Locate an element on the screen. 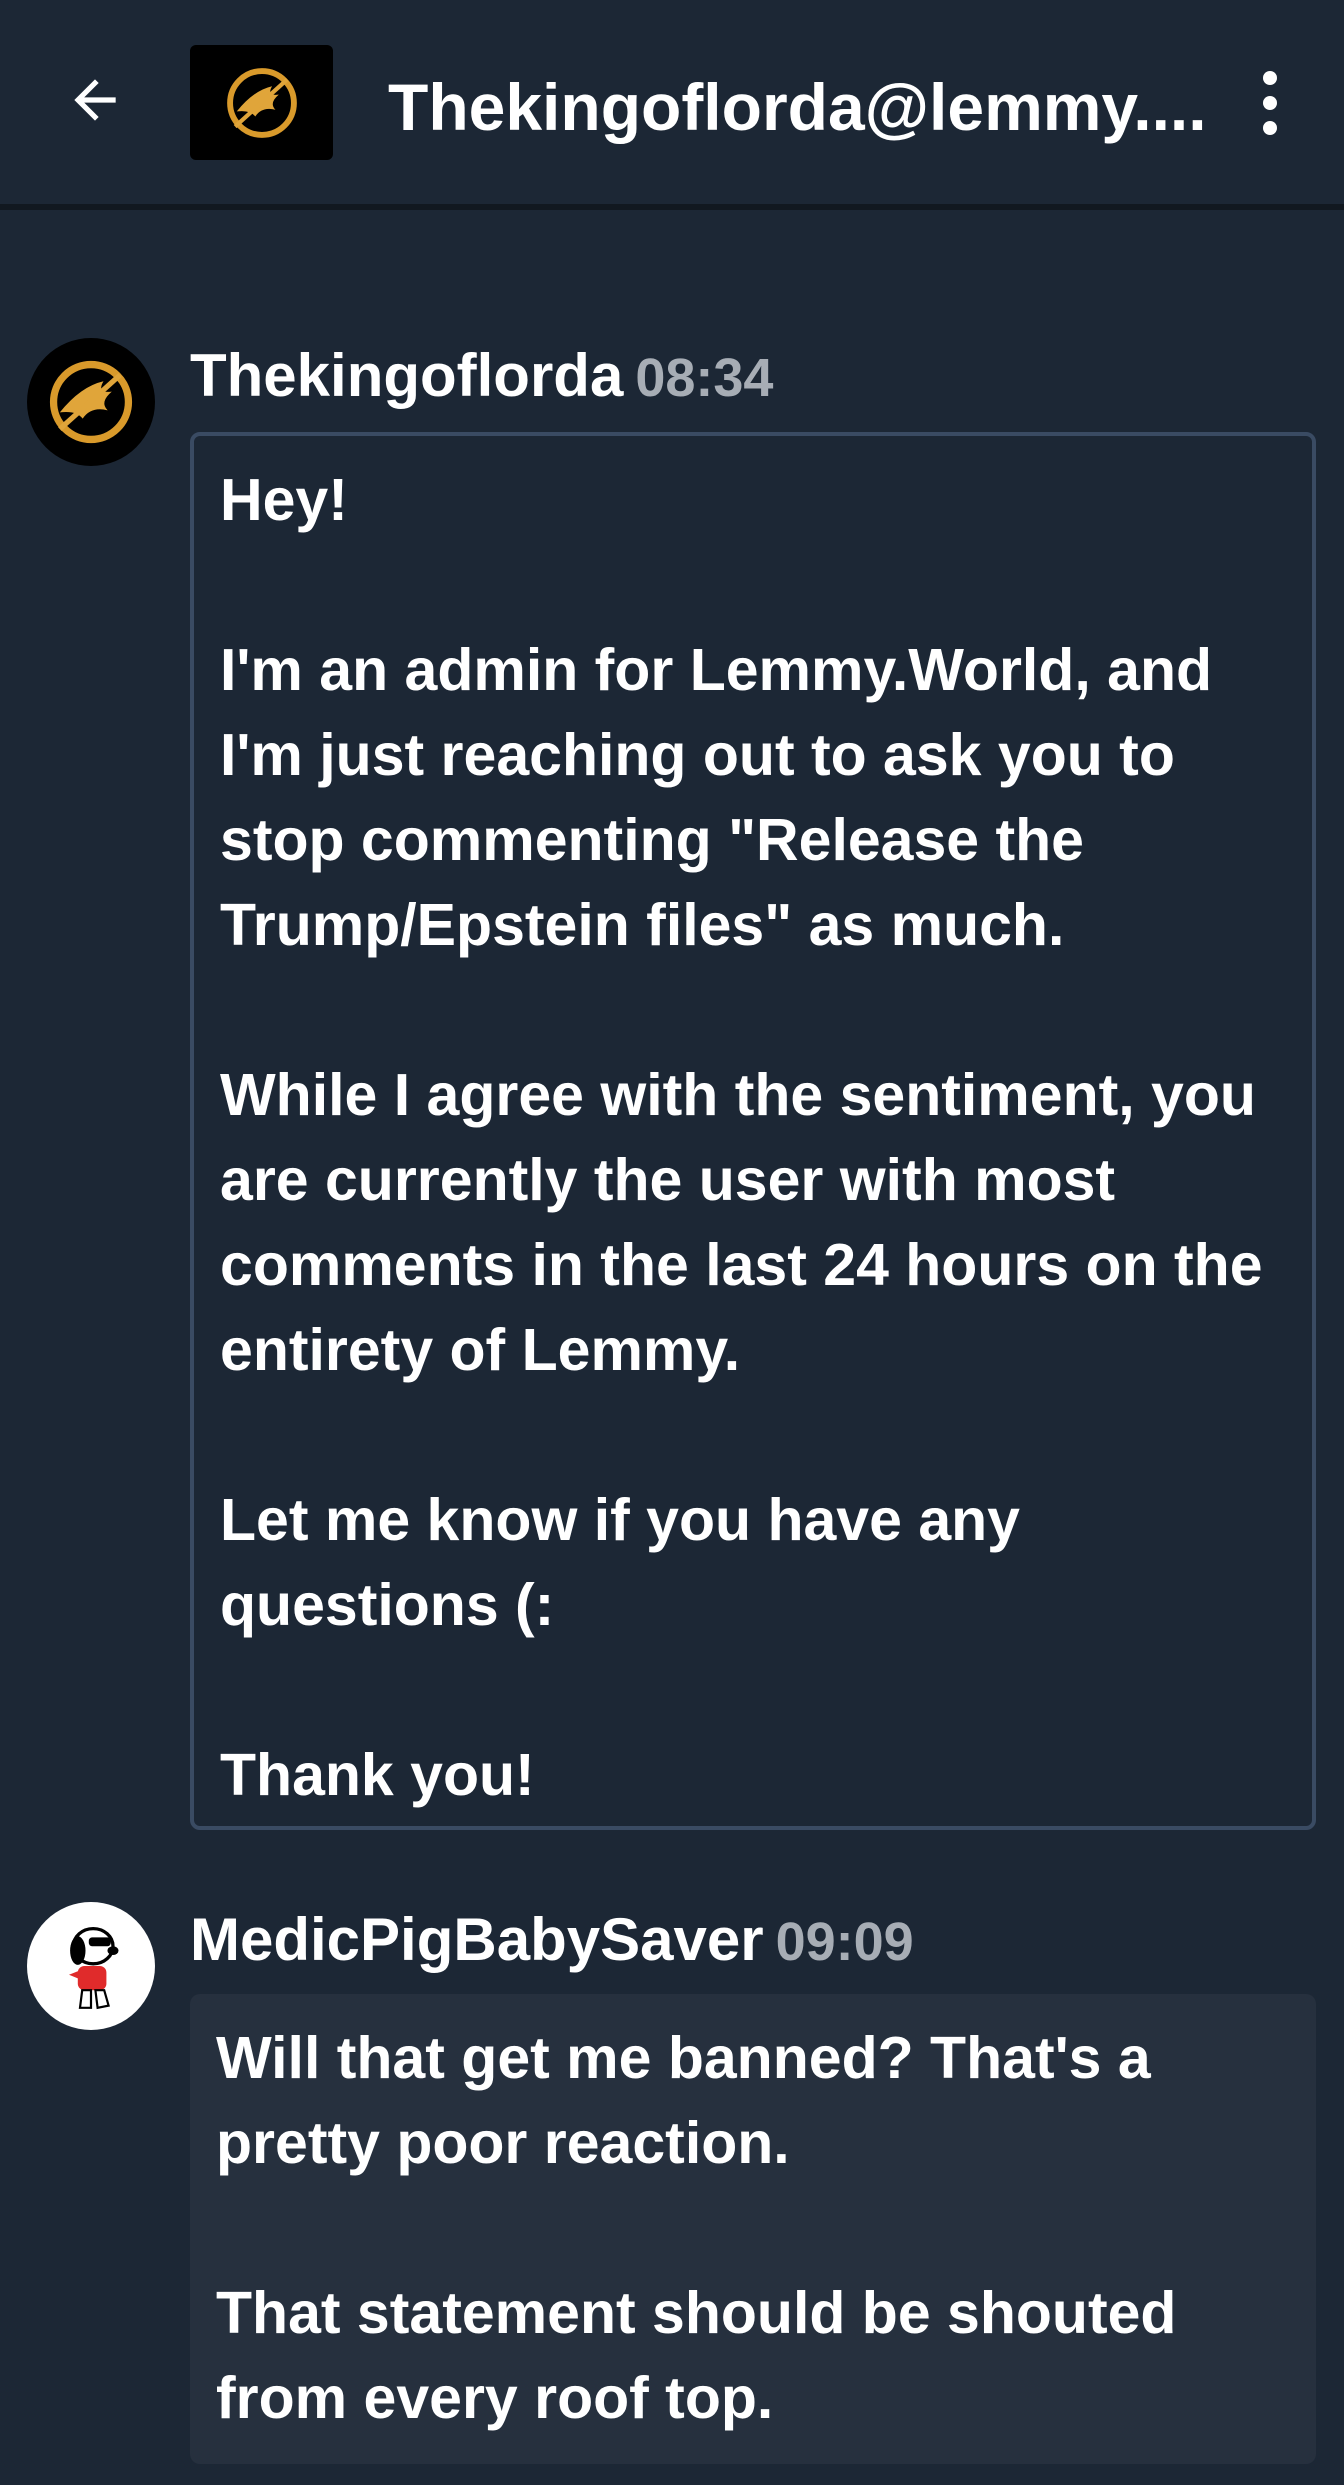  message-time: 09:09 is located at coordinates (844, 1942).